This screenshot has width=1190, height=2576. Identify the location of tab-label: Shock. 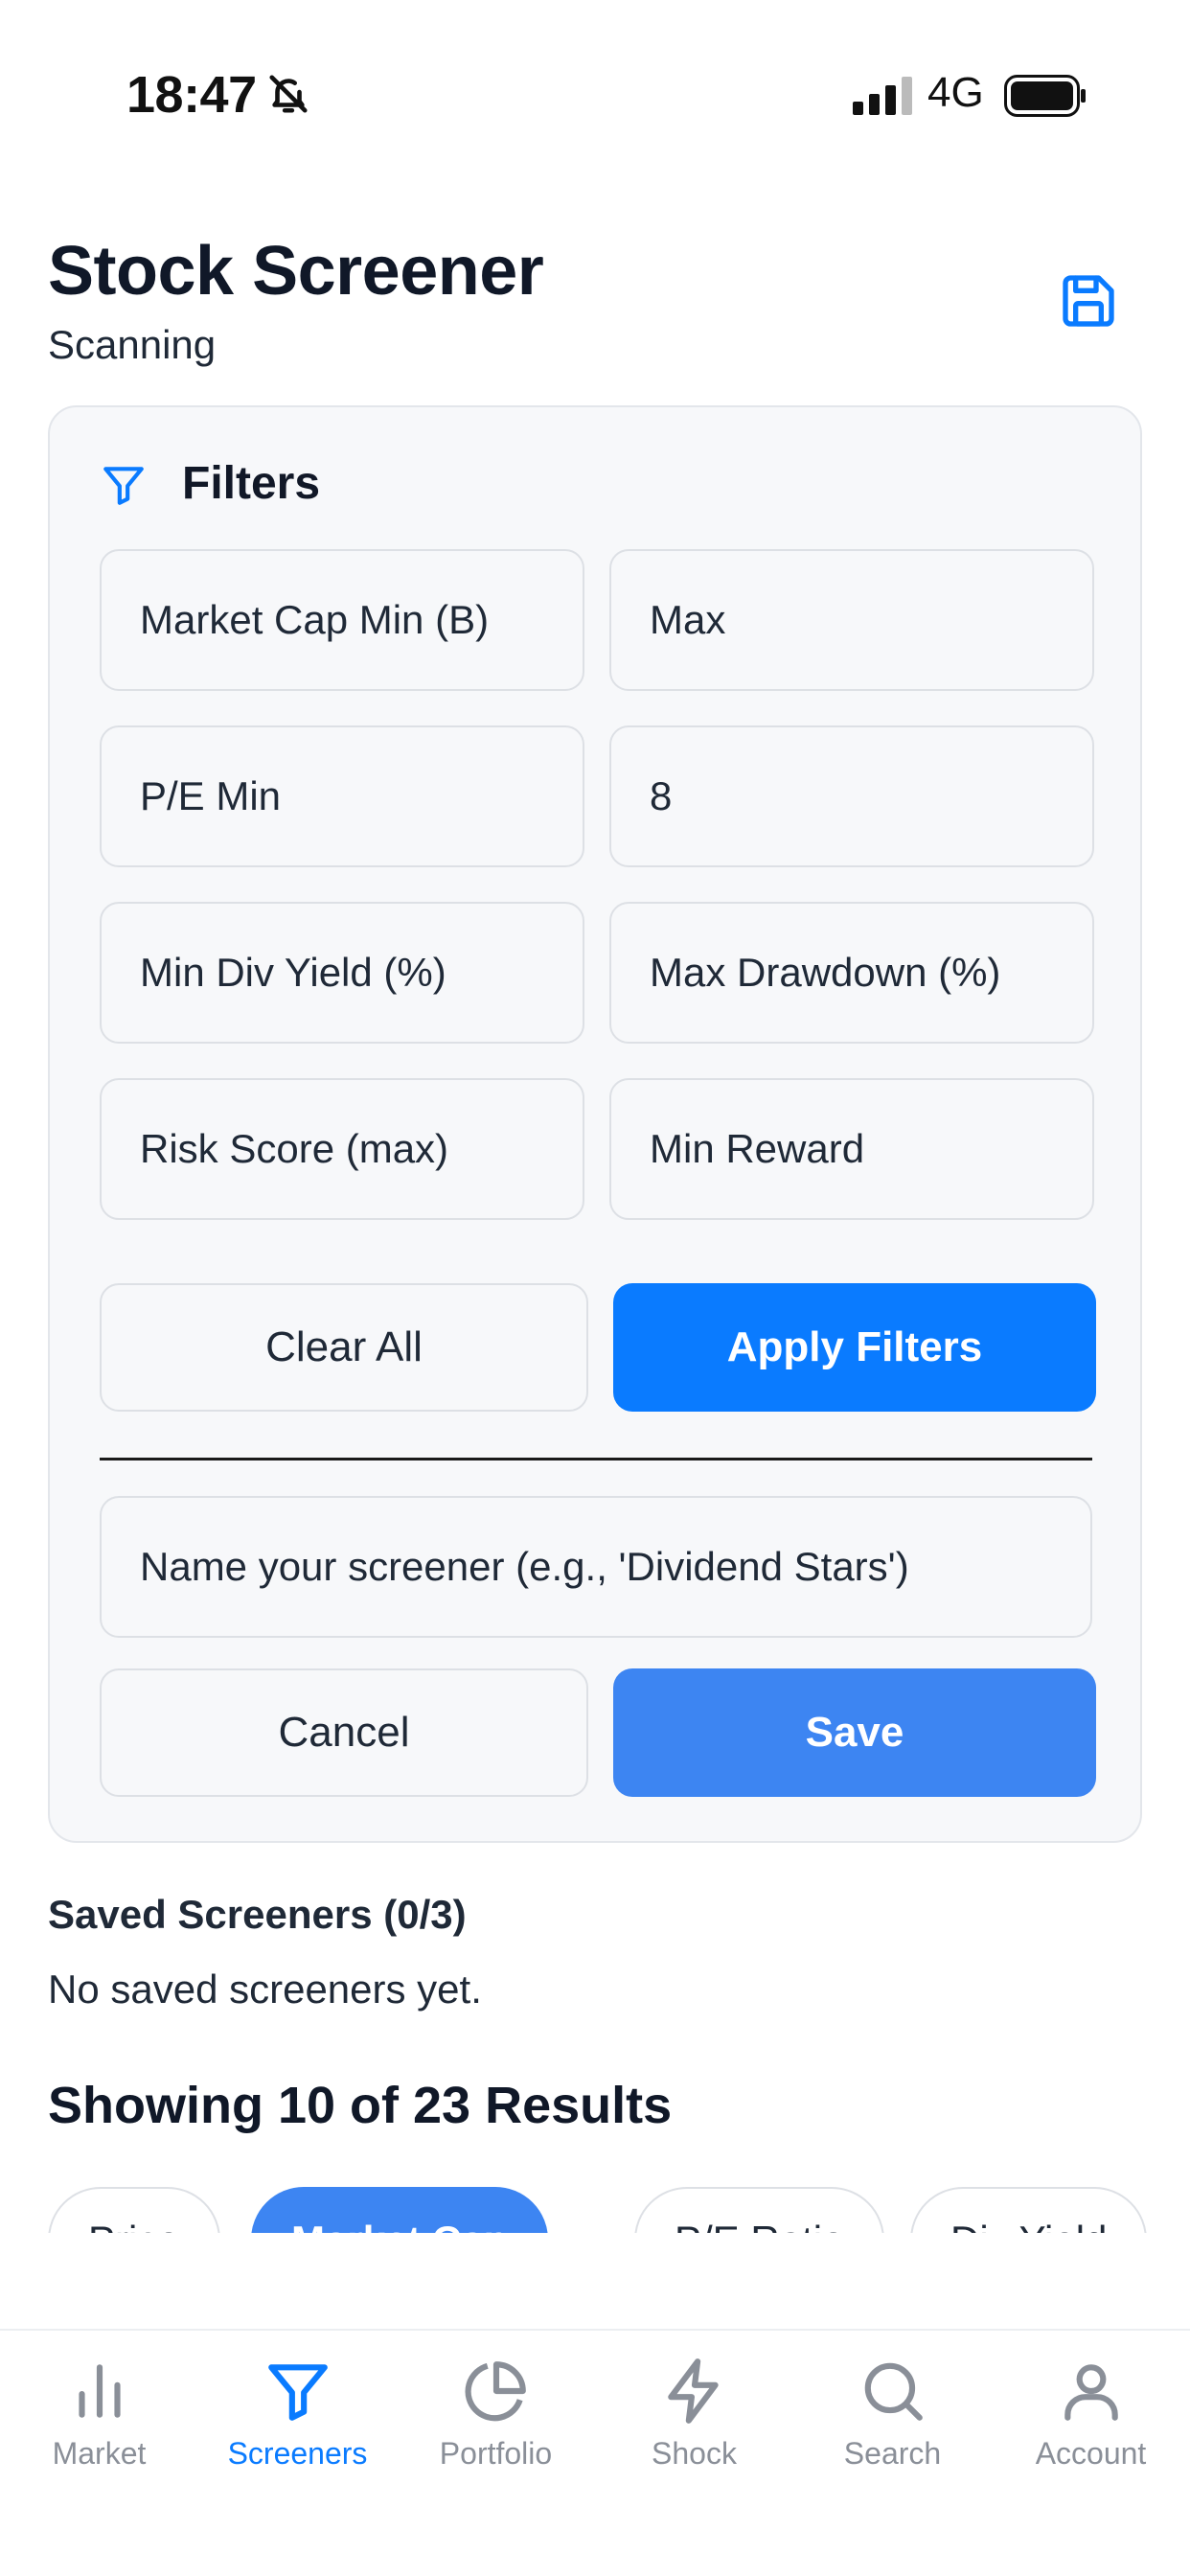
(695, 2453).